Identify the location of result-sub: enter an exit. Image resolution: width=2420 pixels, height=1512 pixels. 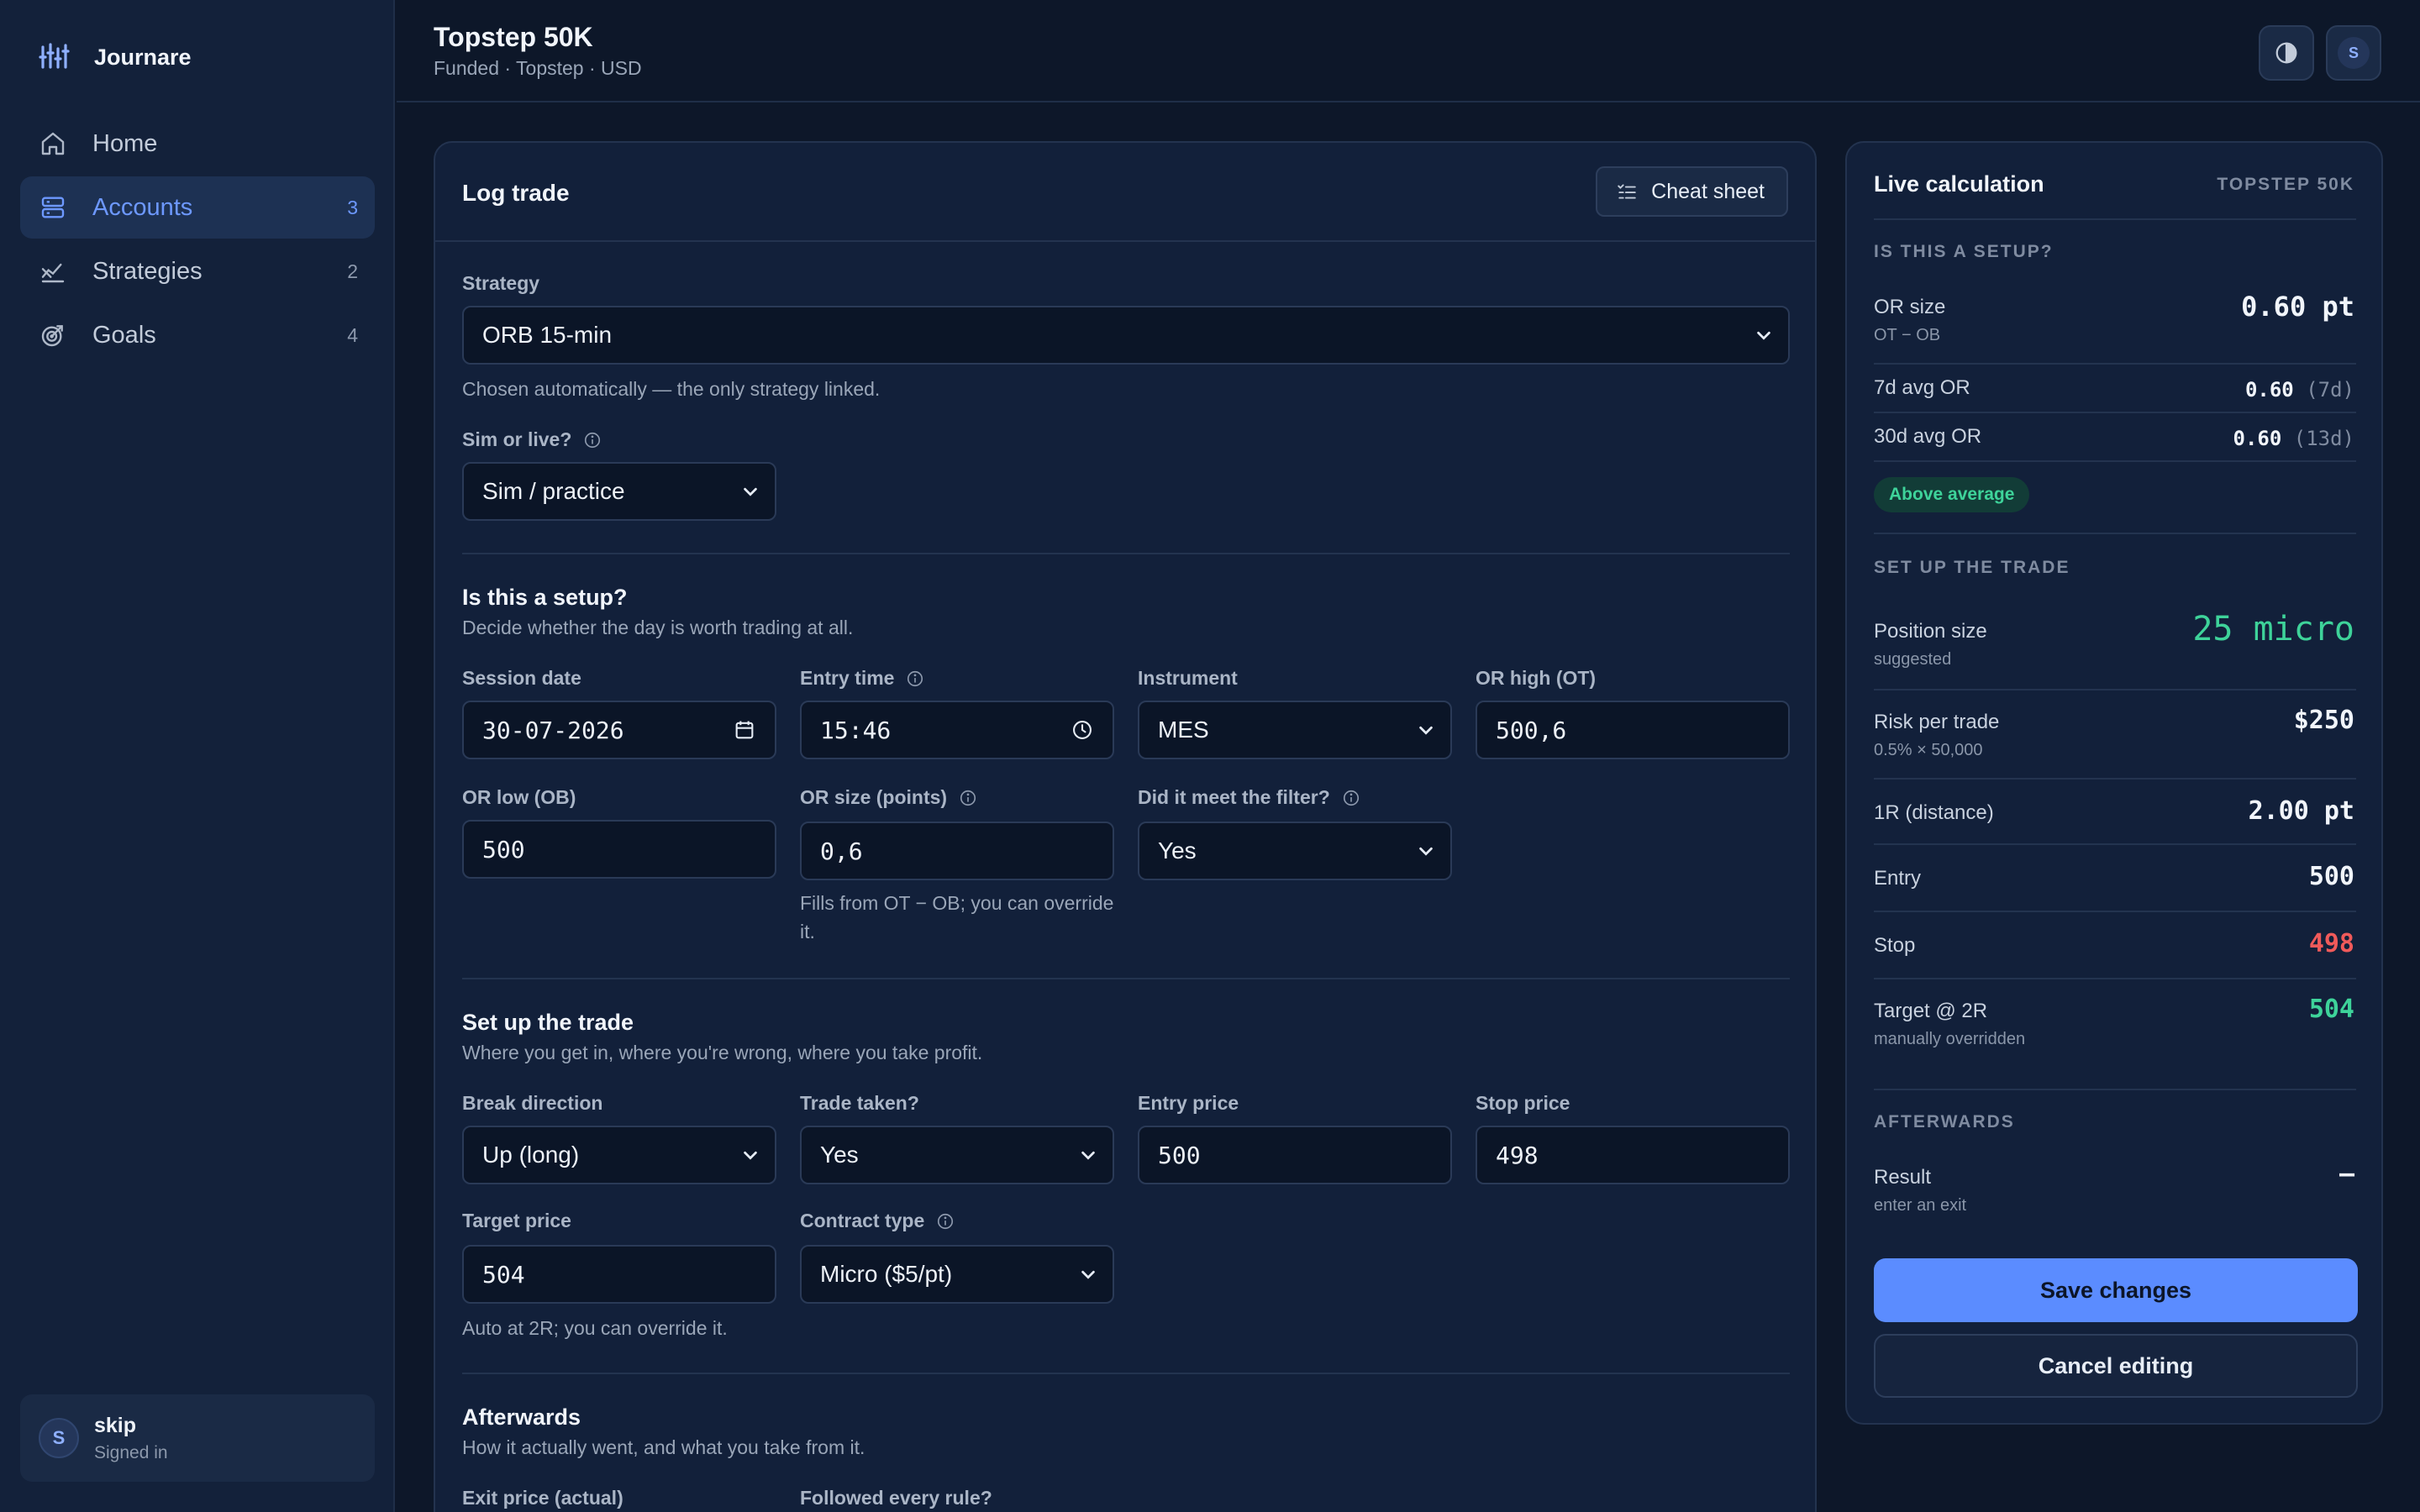
(1921, 1205).